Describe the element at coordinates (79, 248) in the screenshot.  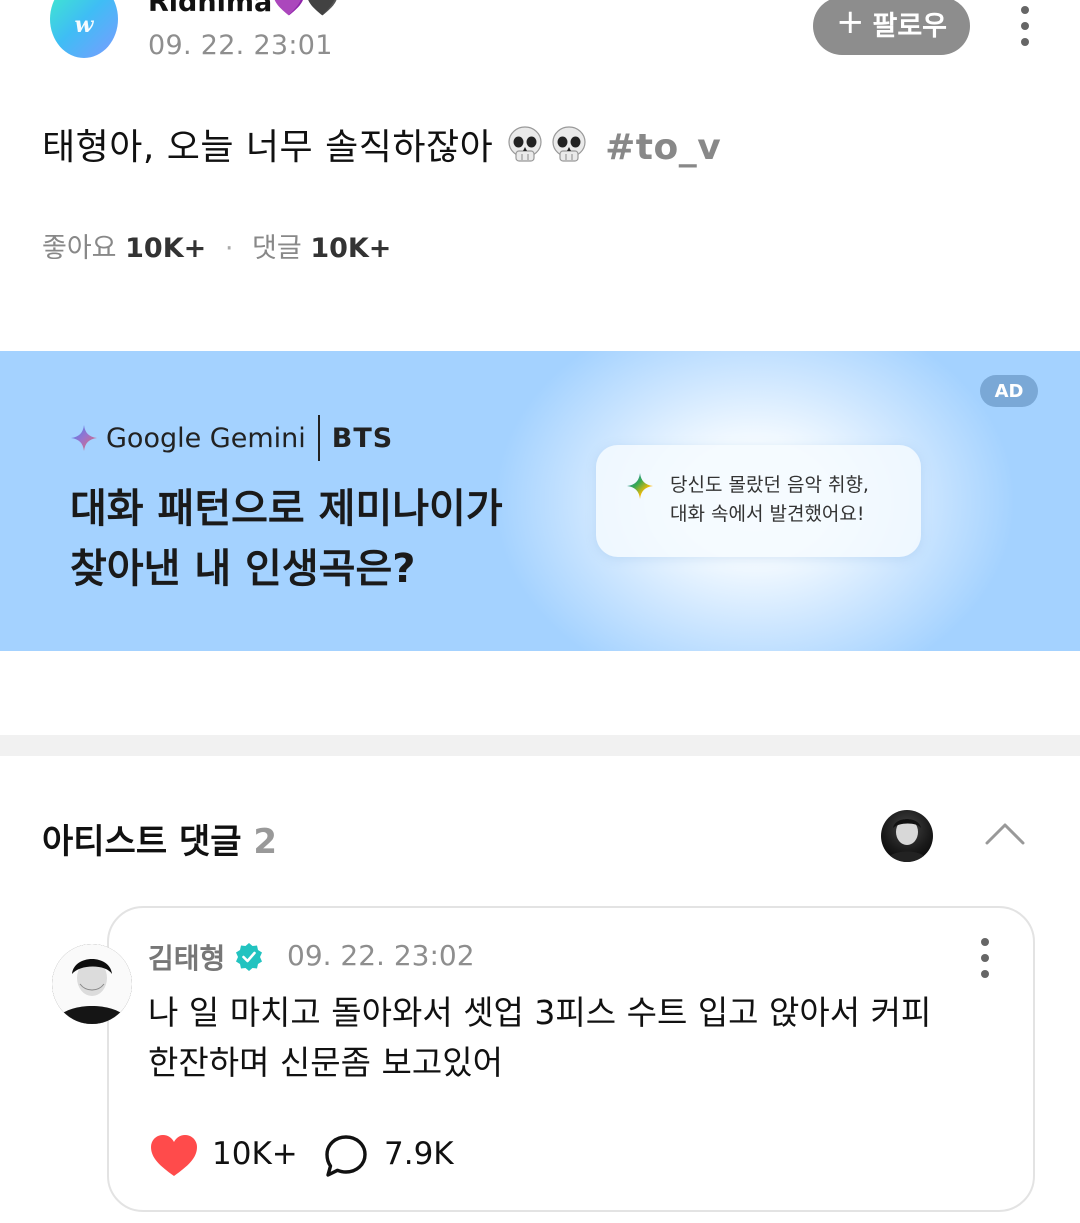
I see `likes-label: 좋아요` at that location.